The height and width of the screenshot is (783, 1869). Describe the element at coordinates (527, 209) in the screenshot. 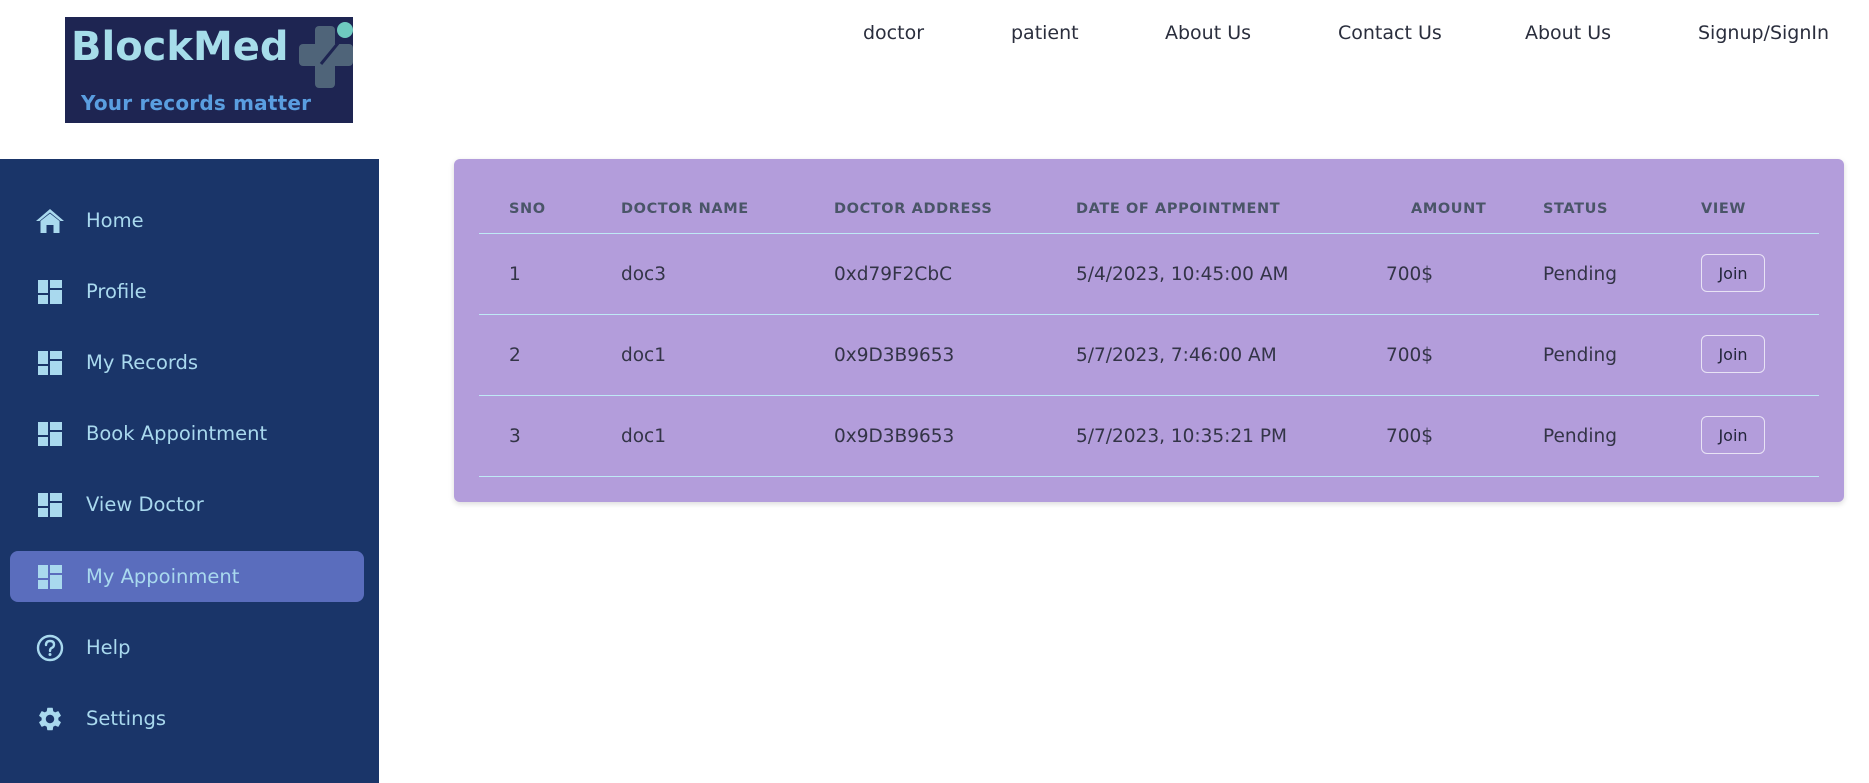

I see `column-header-sno: SNO` at that location.